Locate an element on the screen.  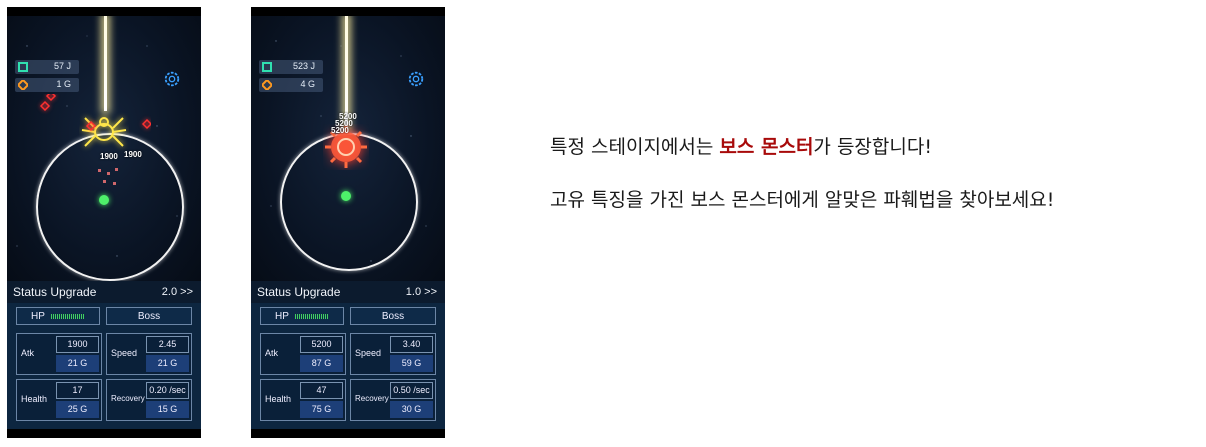
stat-value: 1900 is located at coordinates (77, 344).